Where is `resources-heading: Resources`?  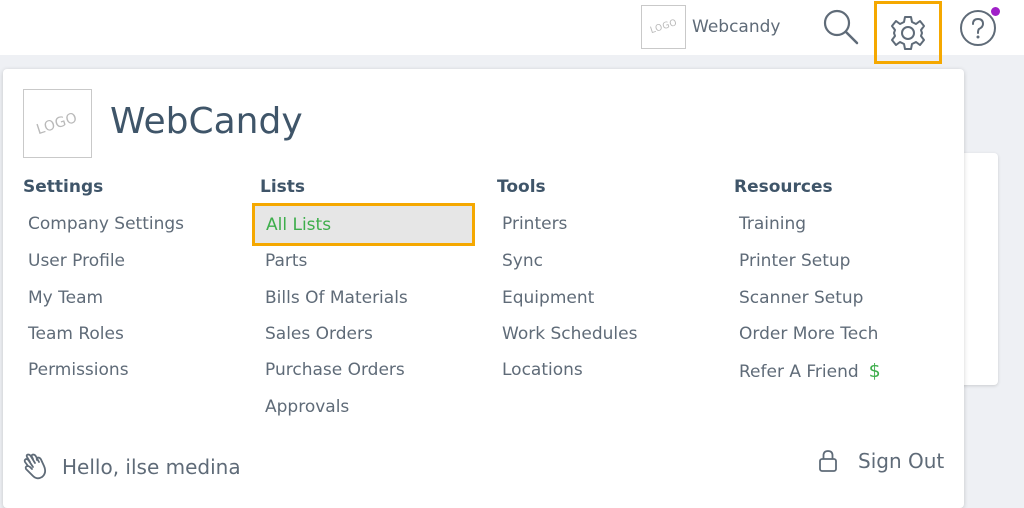
resources-heading: Resources is located at coordinates (783, 187).